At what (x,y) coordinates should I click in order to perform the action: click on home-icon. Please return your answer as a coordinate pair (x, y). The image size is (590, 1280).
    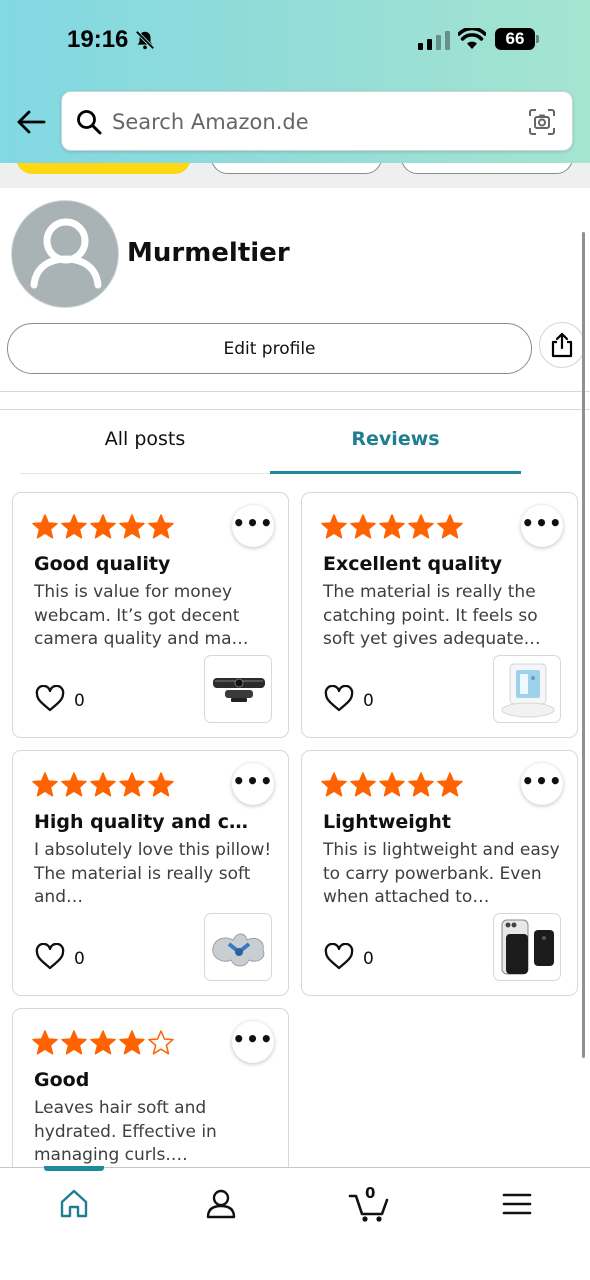
    Looking at the image, I should click on (74, 1204).